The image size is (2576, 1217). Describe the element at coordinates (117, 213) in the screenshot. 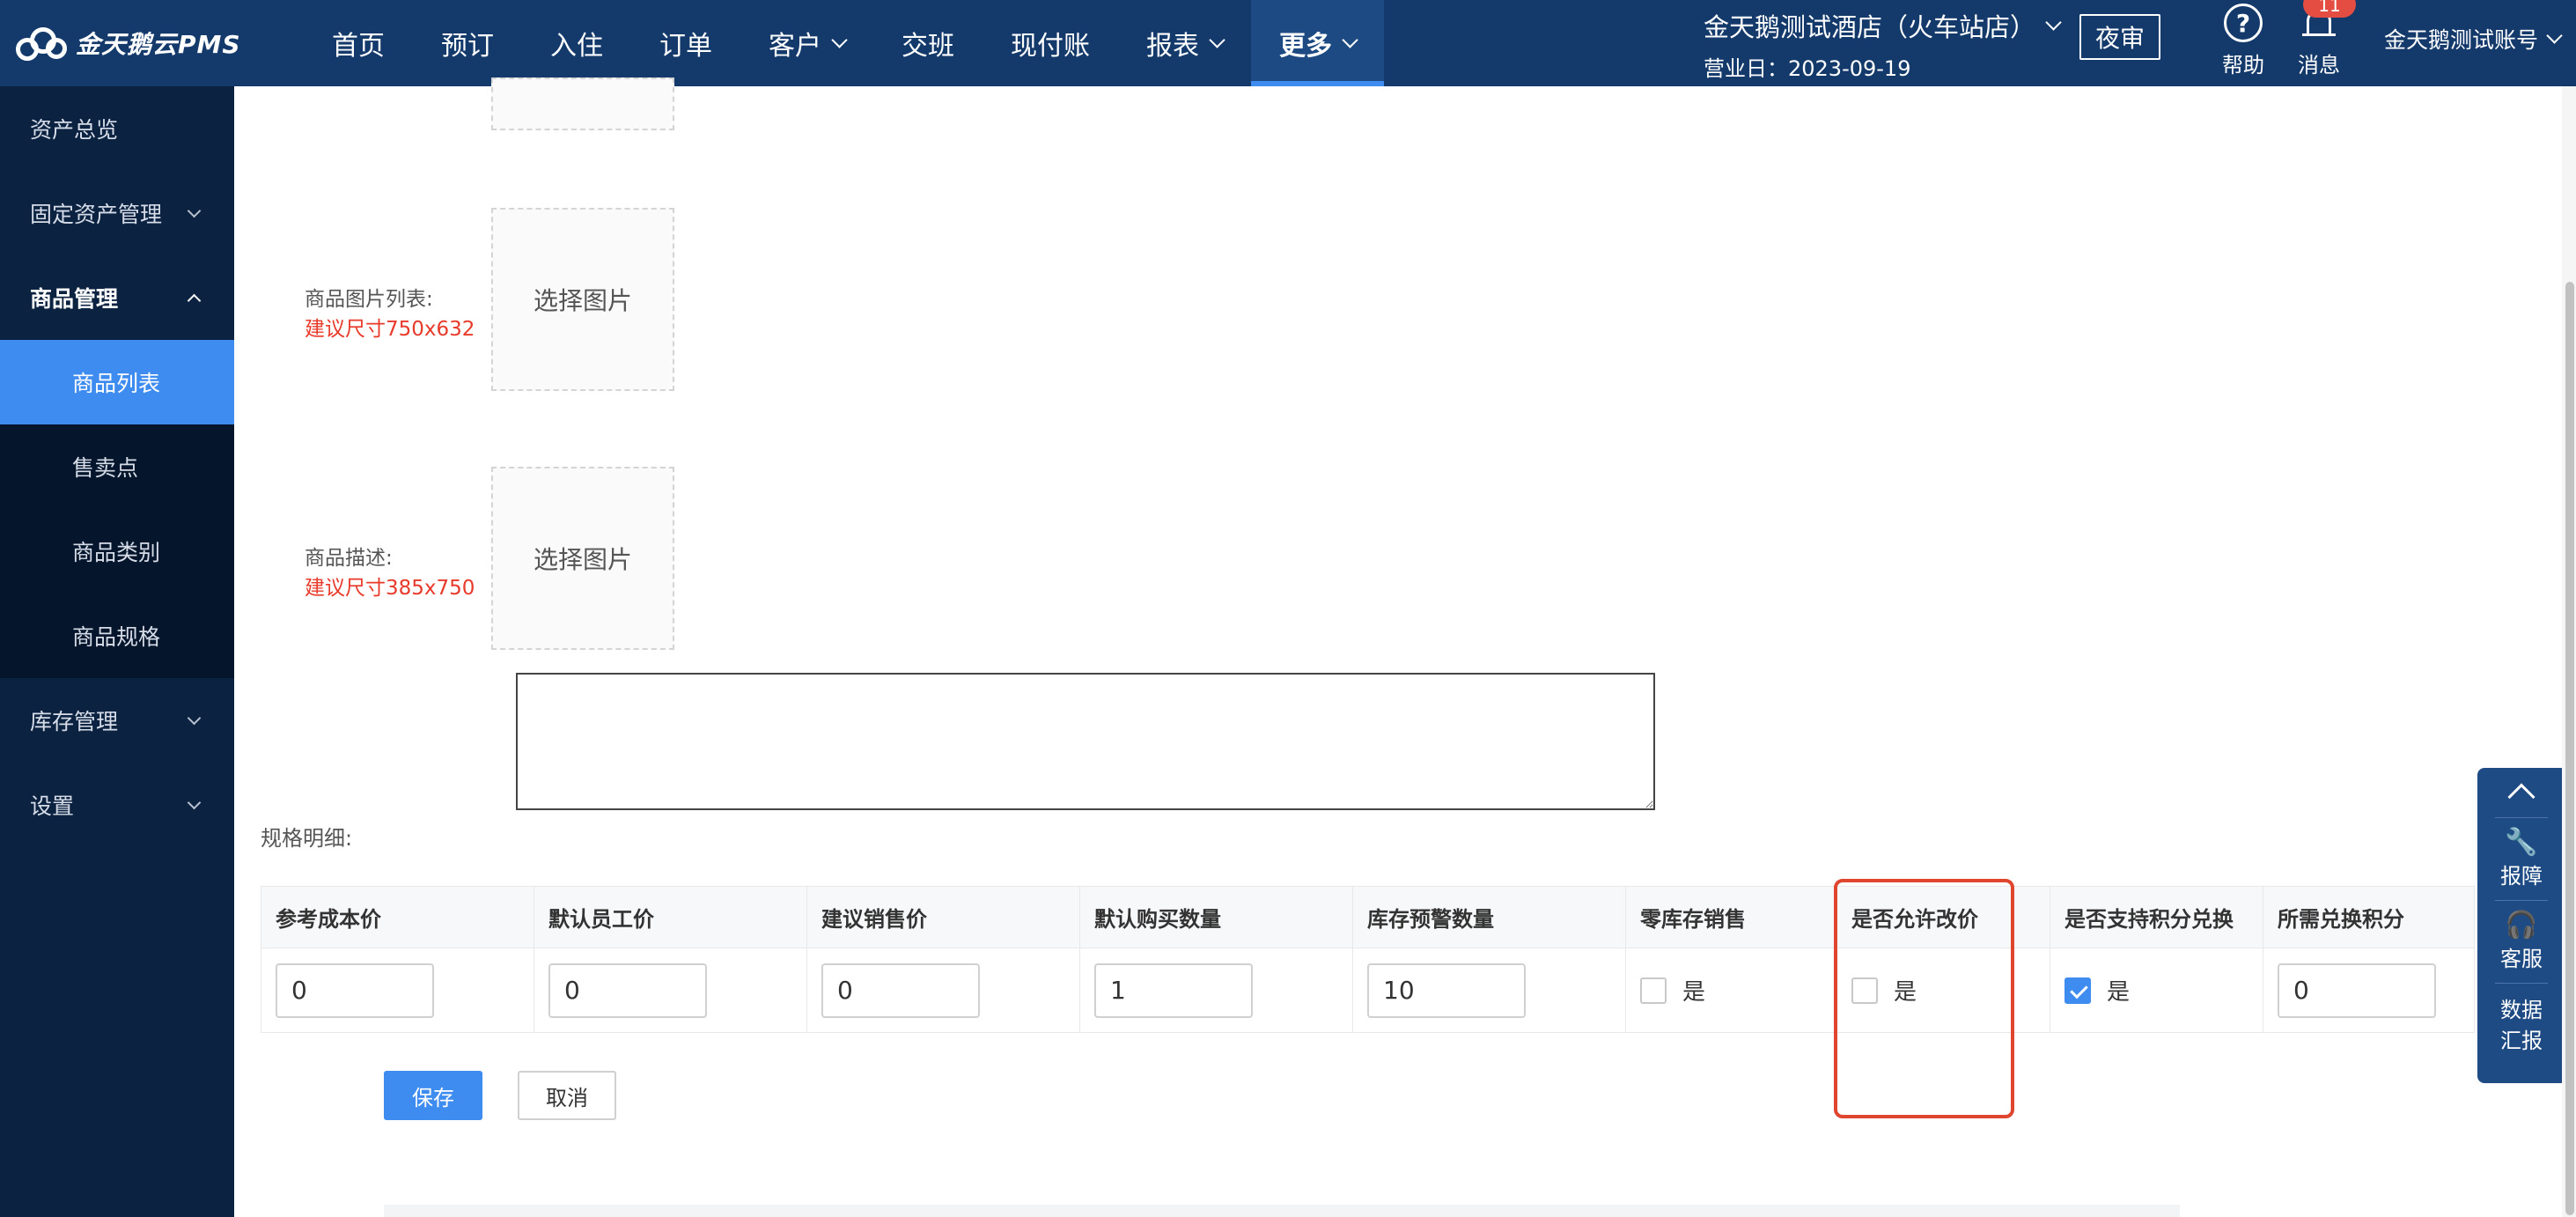

I see `sidebar-item-fixed-assets: 固定资产管理` at that location.